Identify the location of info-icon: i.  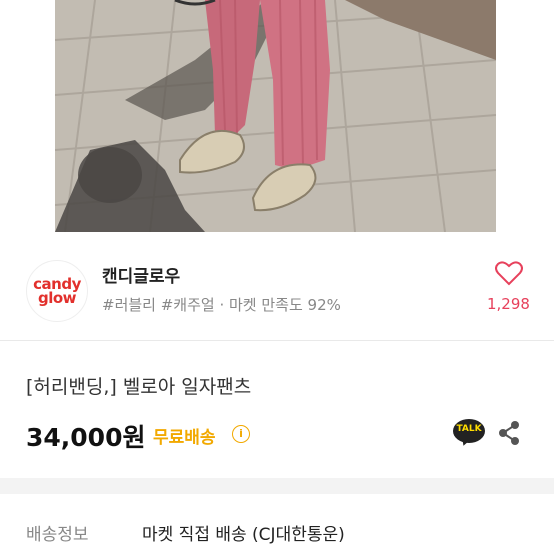
(241, 434).